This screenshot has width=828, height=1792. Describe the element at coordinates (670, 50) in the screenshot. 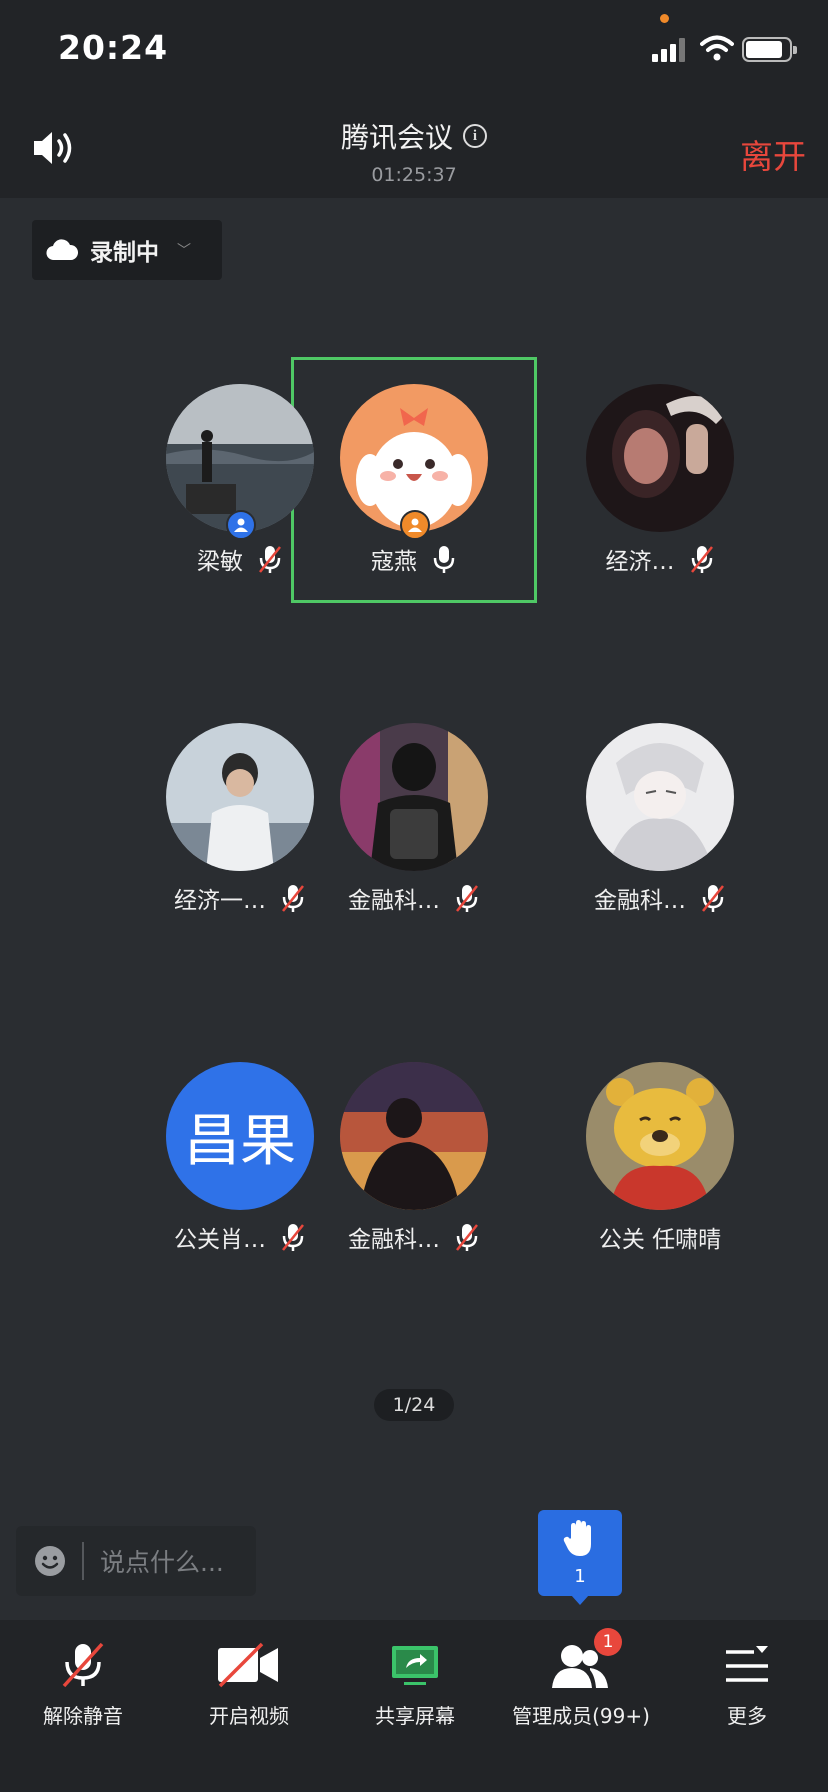

I see `cellular-signal-icon` at that location.